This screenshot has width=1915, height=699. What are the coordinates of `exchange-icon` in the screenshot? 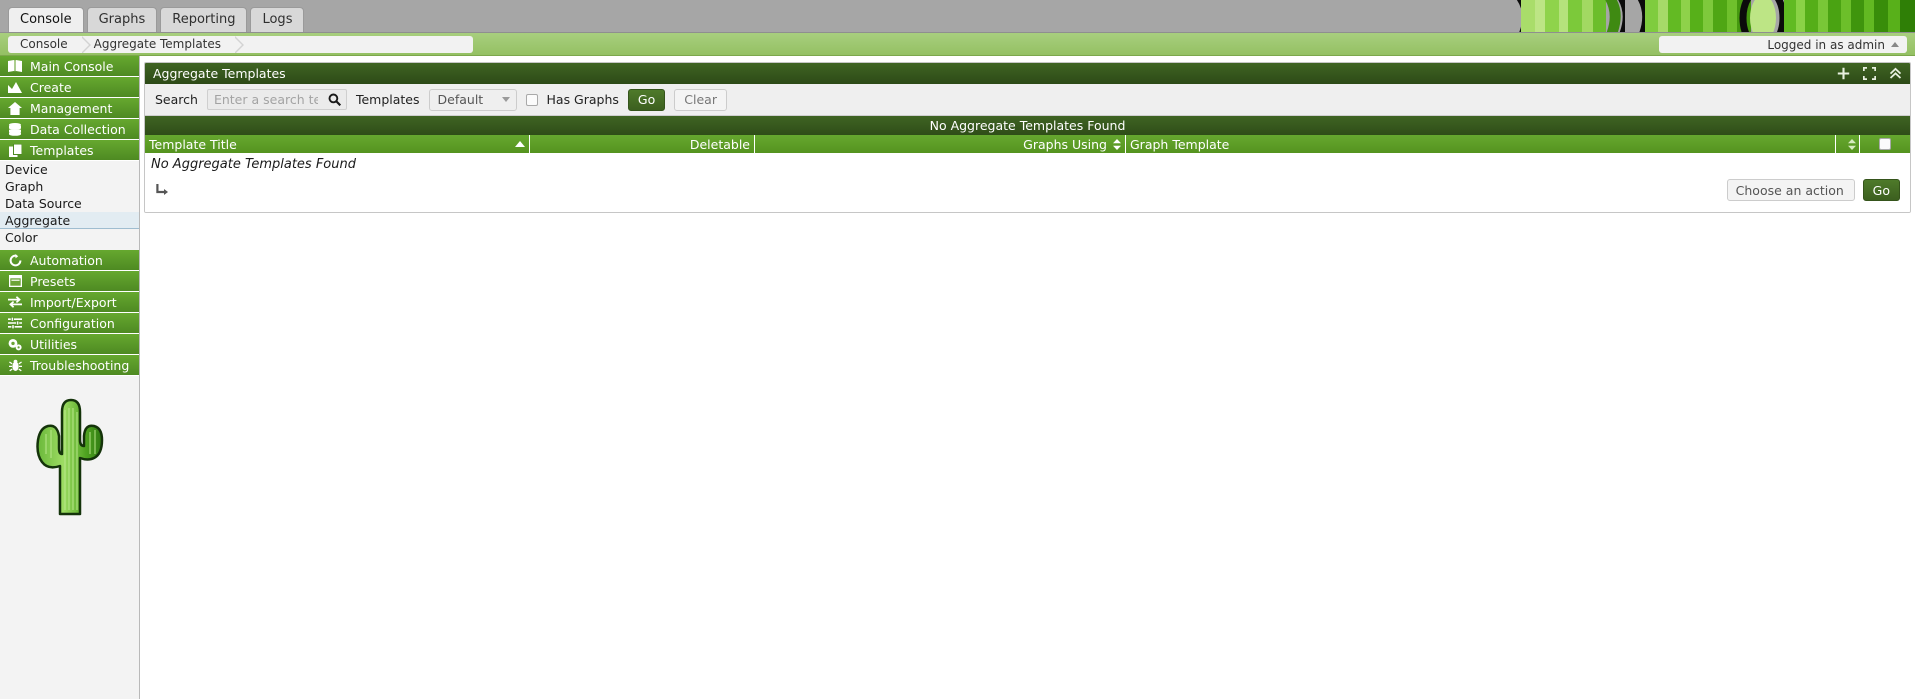 It's located at (15, 302).